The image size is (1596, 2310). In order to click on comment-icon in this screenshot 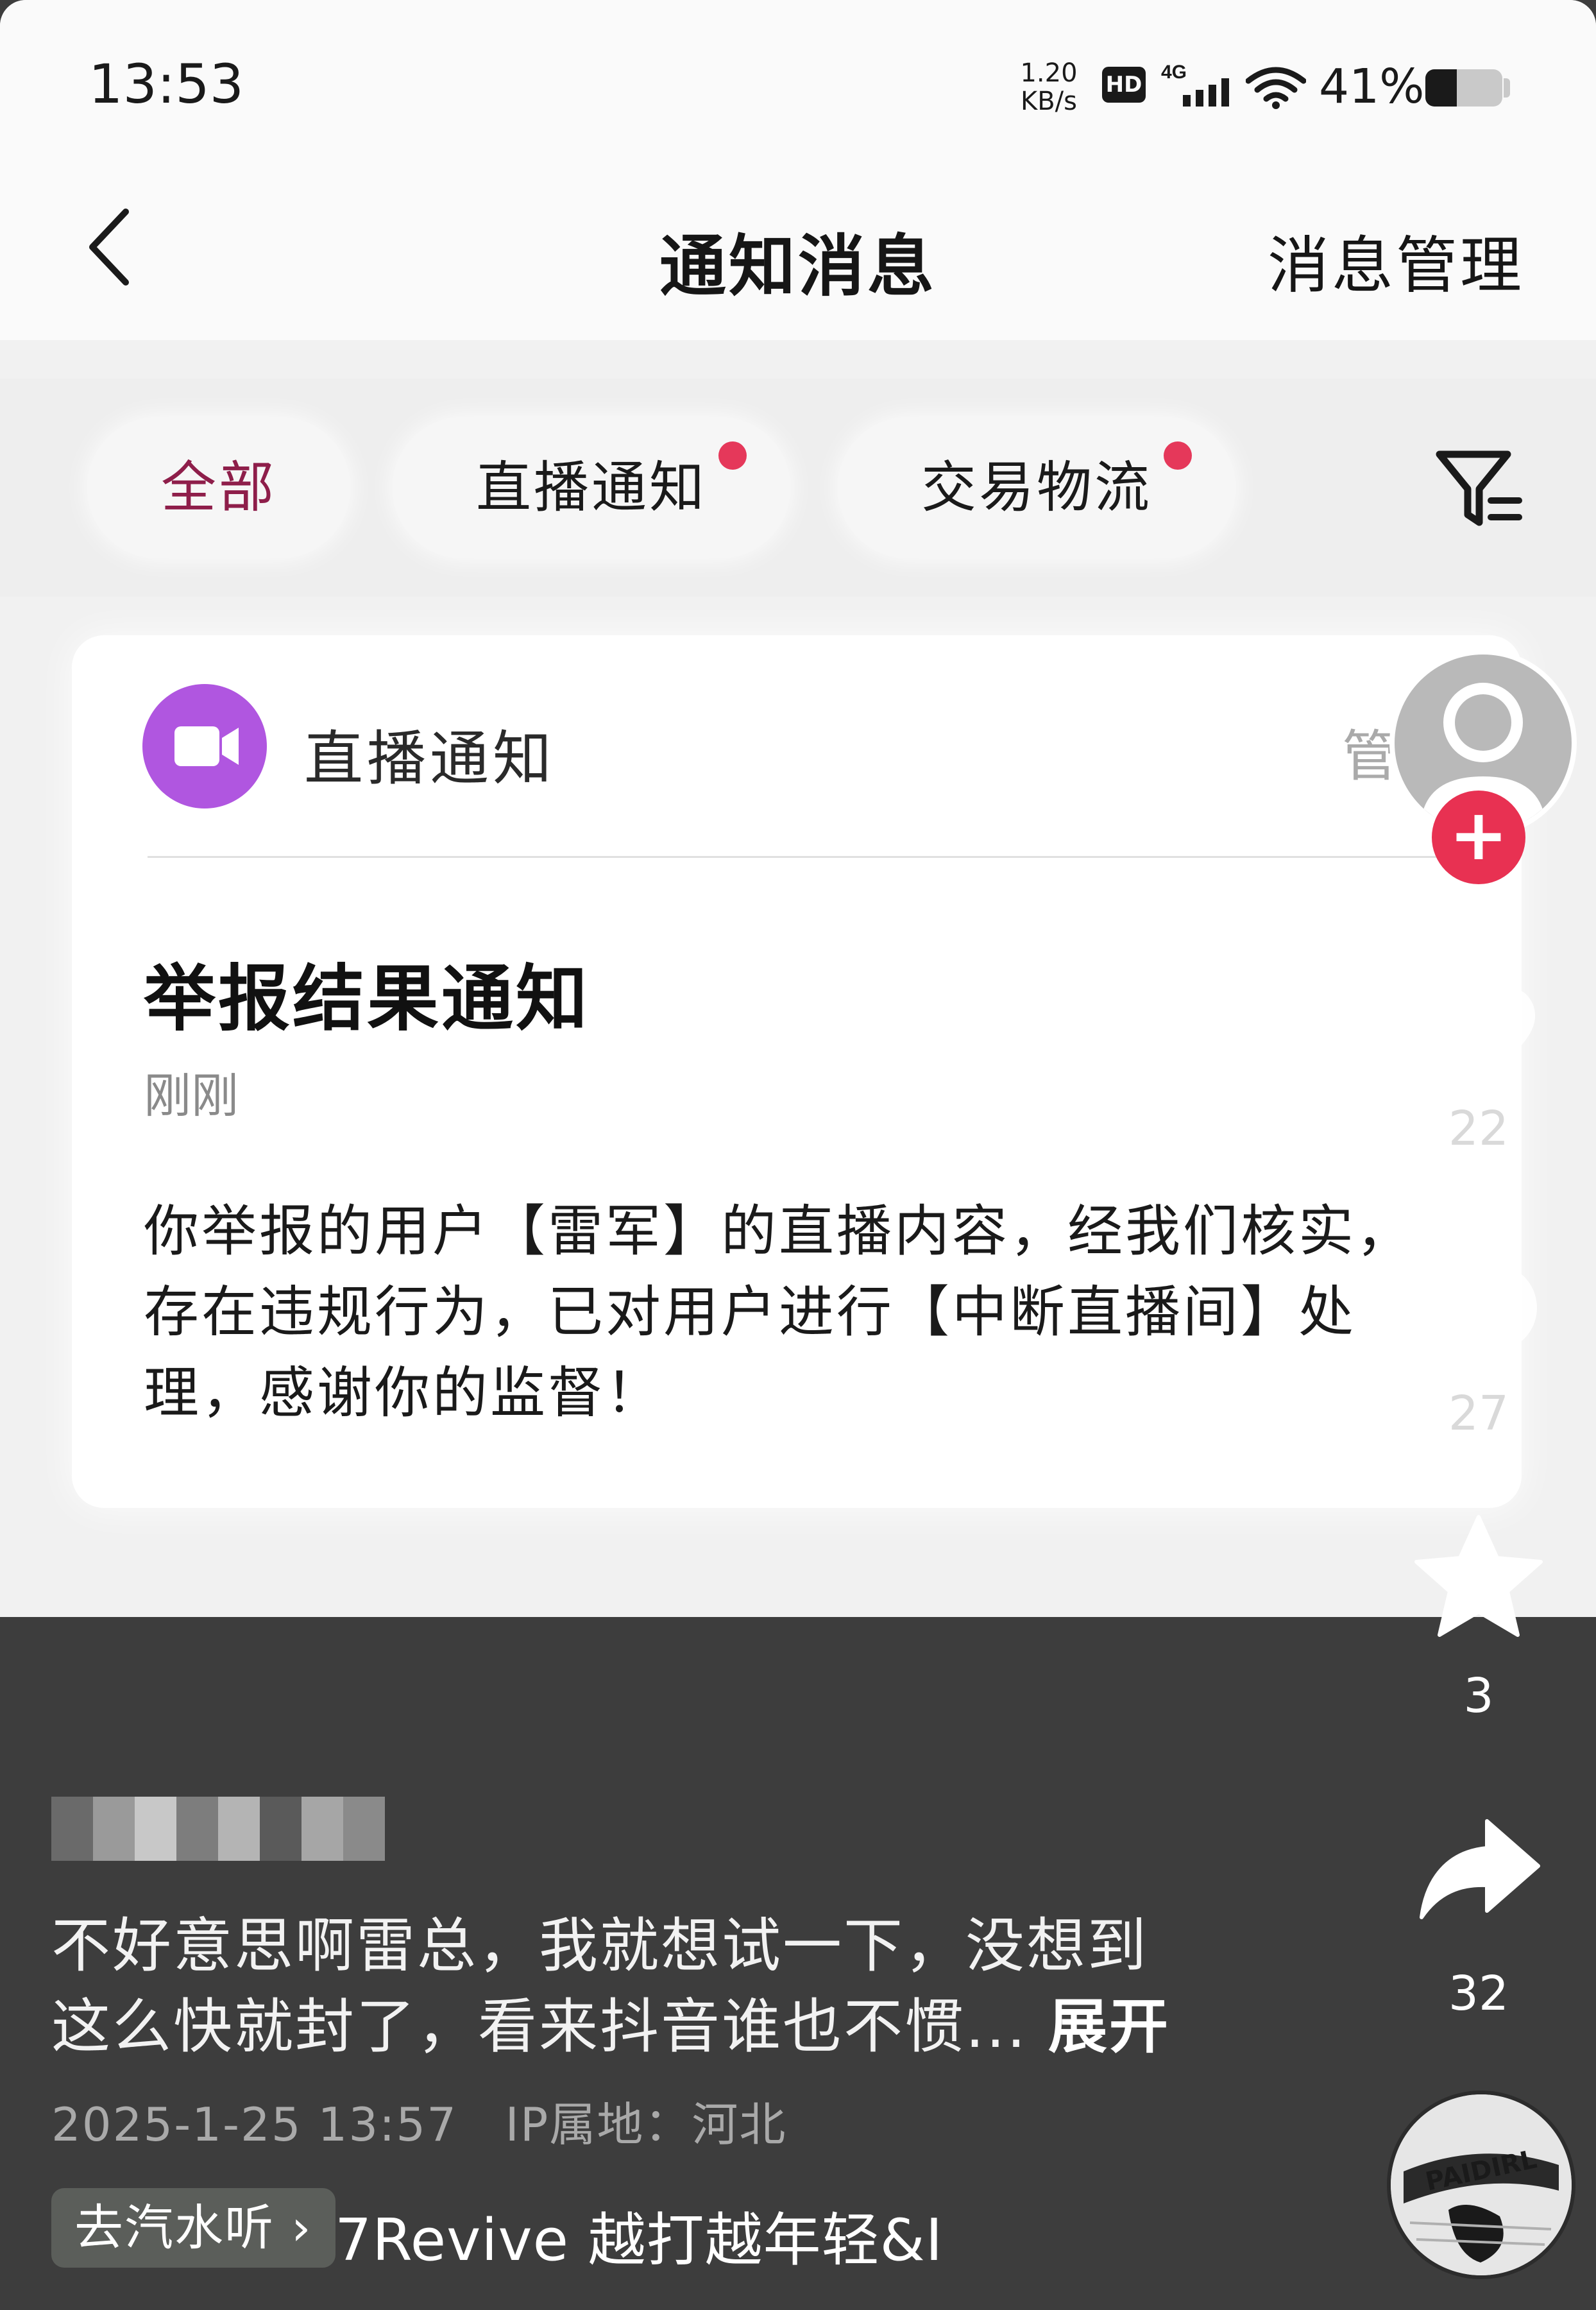, I will do `click(1479, 1309)`.